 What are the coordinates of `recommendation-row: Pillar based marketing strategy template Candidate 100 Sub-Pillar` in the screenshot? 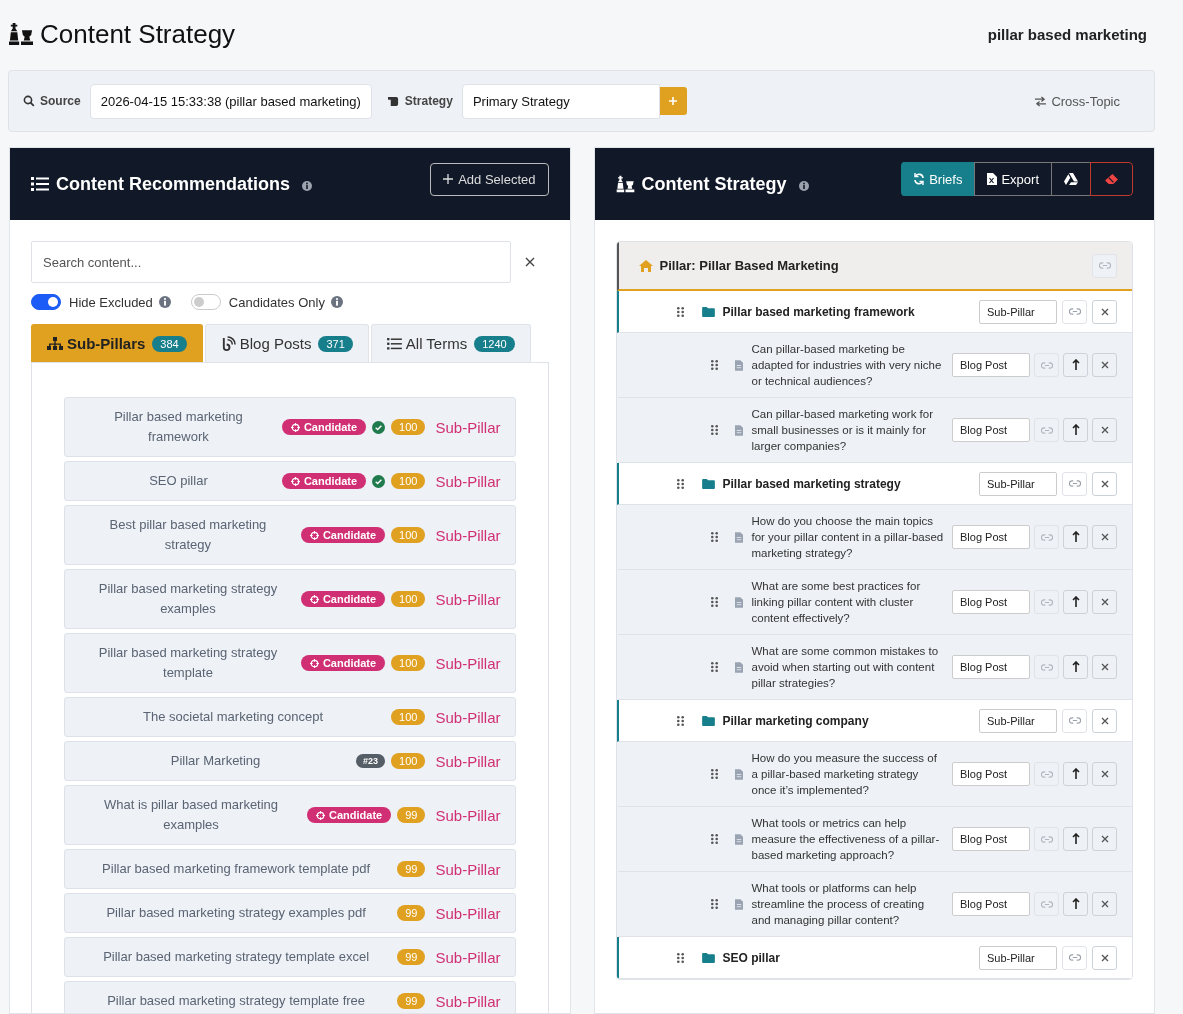 It's located at (290, 663).